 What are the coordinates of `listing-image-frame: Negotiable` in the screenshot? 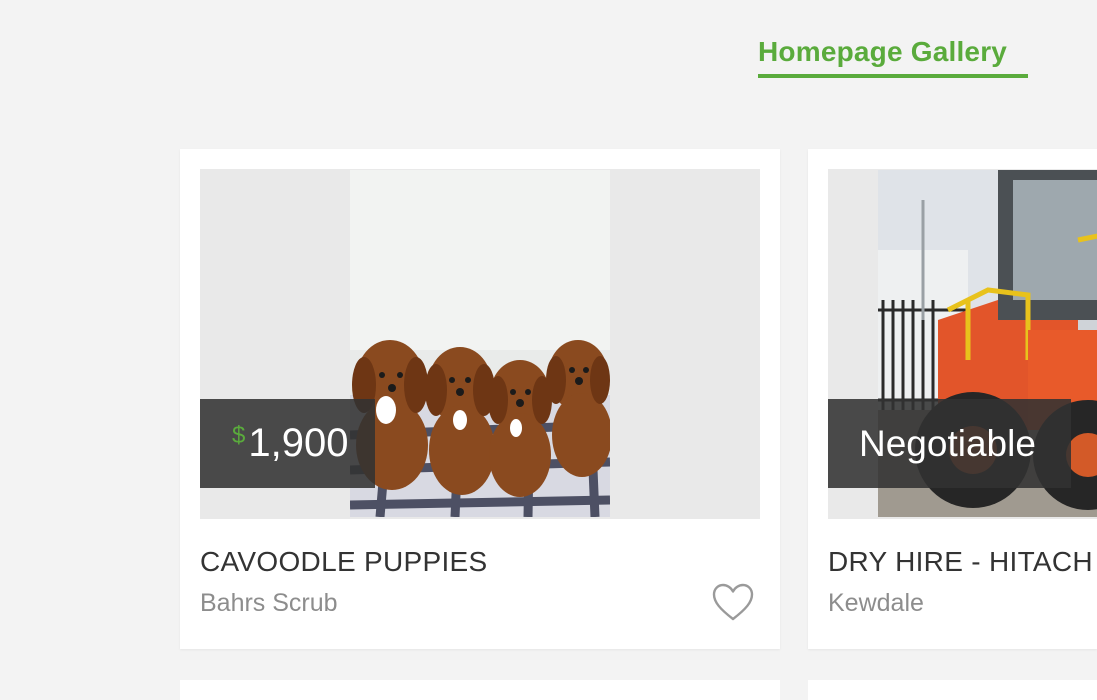 It's located at (962, 344).